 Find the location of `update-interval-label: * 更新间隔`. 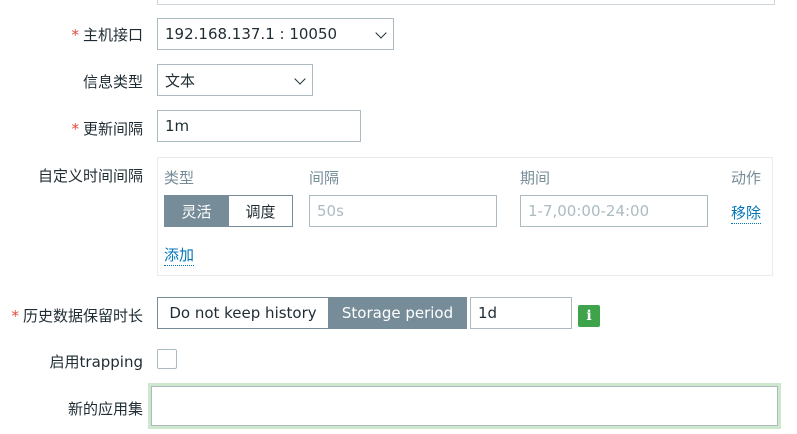

update-interval-label: * 更新间隔 is located at coordinates (107, 129).